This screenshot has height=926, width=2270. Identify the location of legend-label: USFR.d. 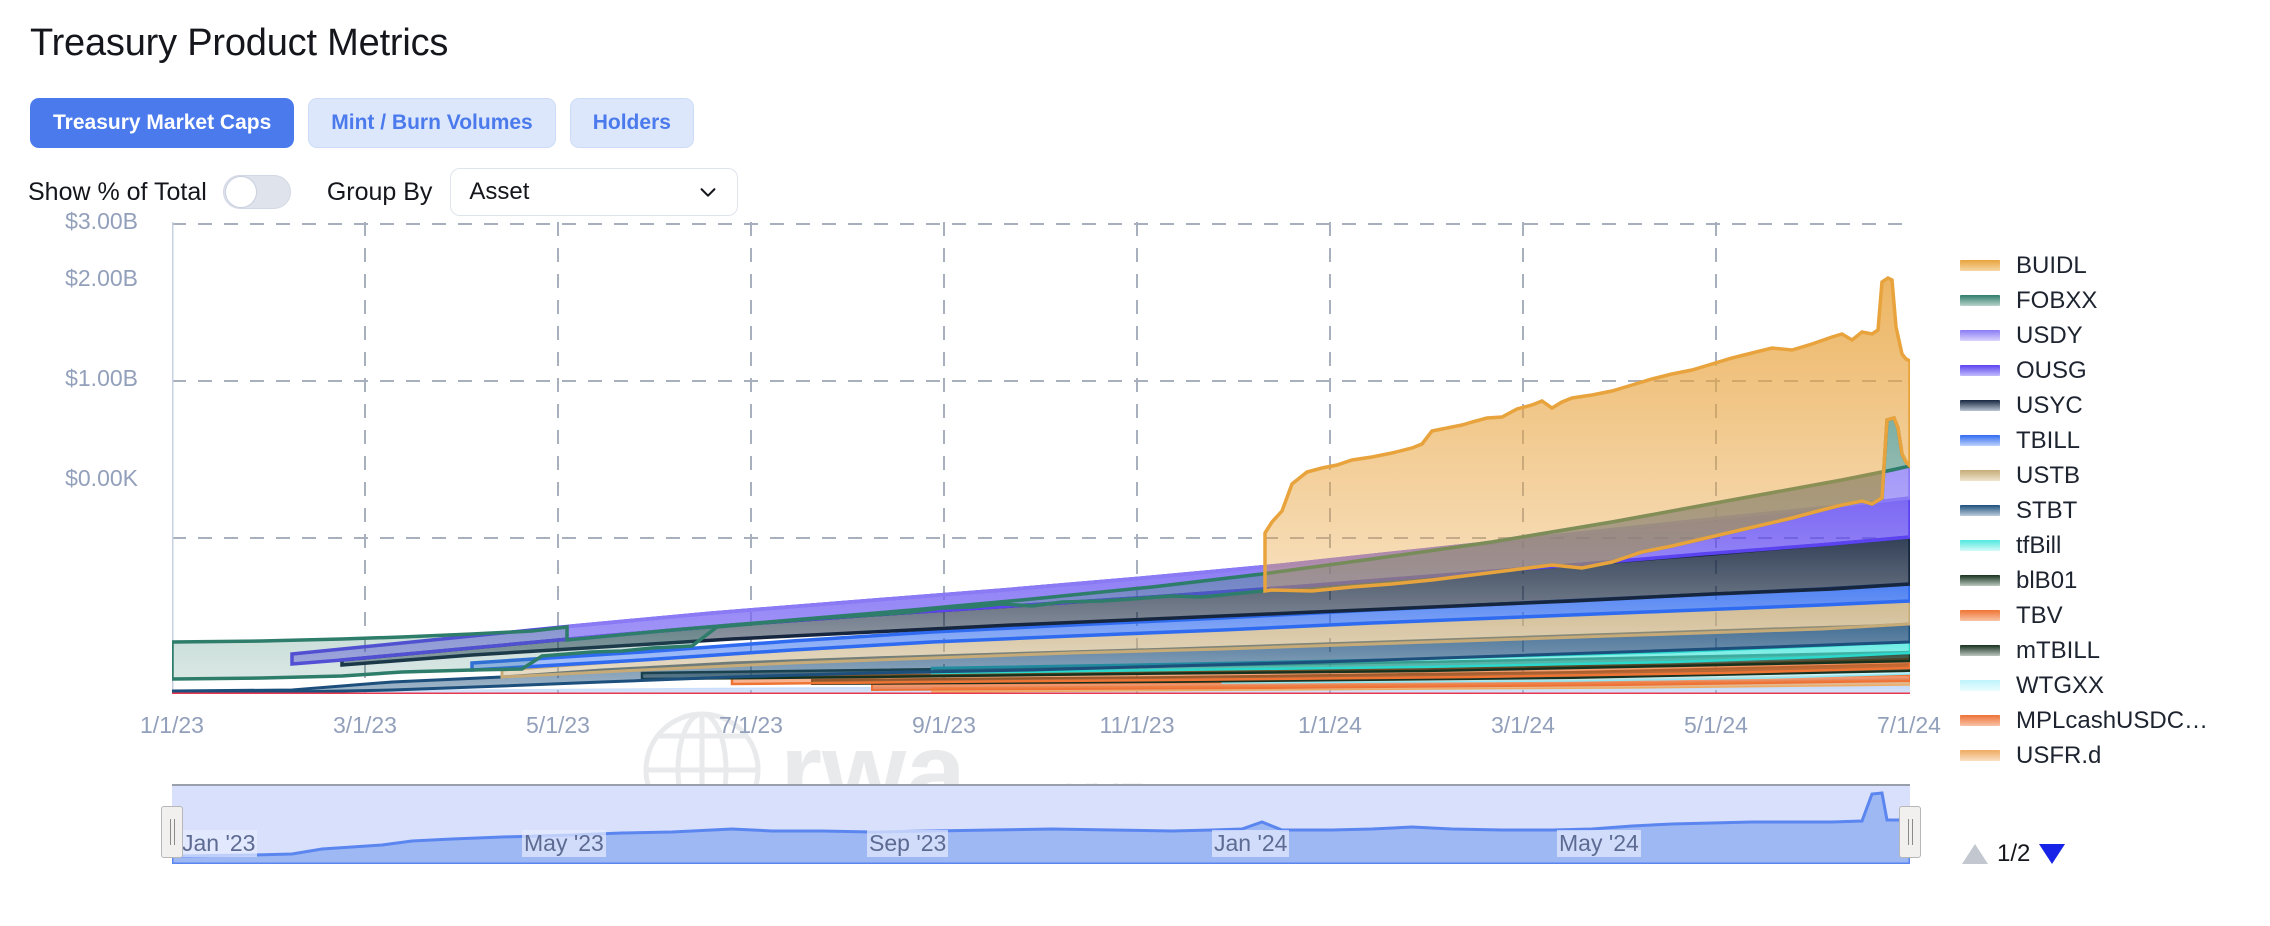
(2059, 755).